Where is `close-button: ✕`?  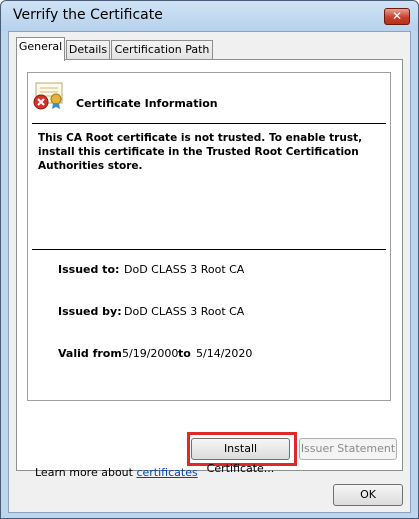 close-button: ✕ is located at coordinates (397, 16).